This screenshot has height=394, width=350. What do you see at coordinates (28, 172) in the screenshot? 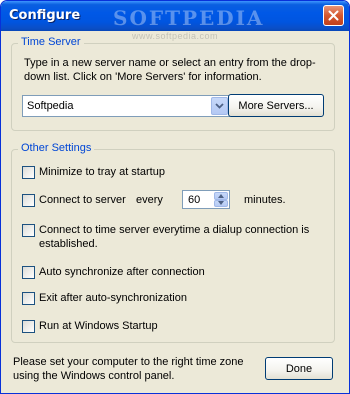
I see `minimize-checkbox` at bounding box center [28, 172].